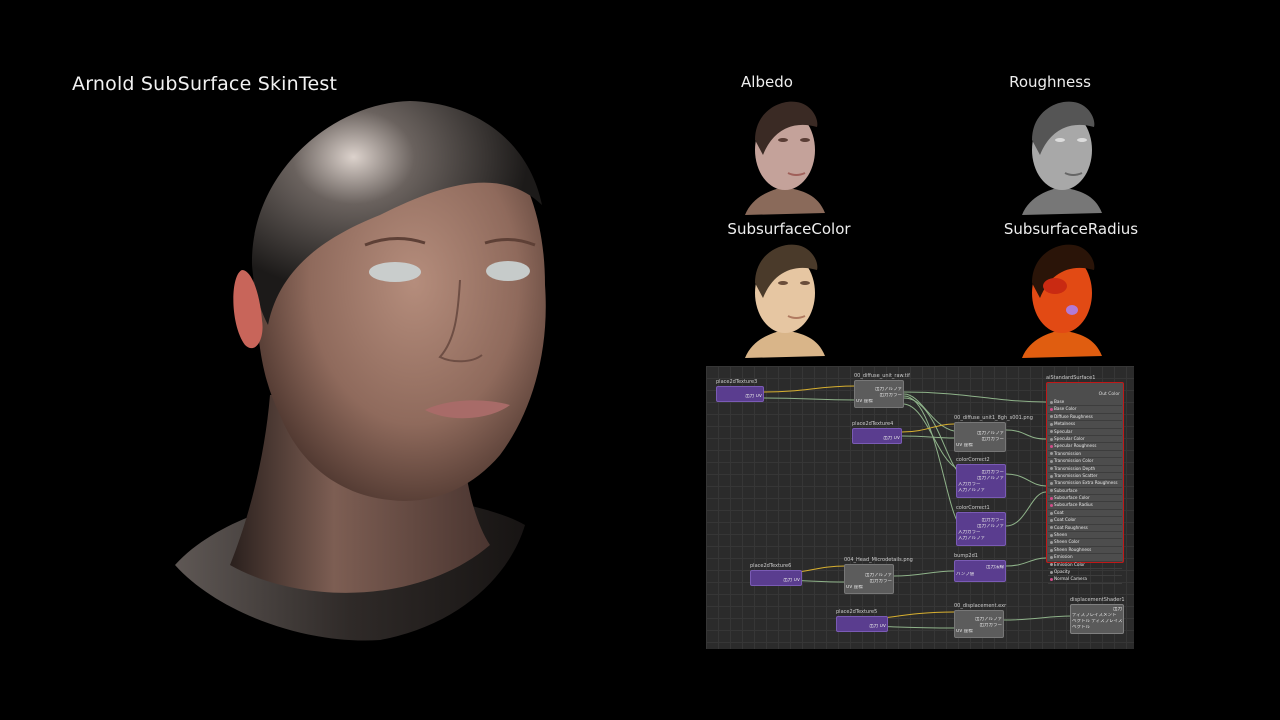 The height and width of the screenshot is (720, 1280). Describe the element at coordinates (1109, 394) in the screenshot. I see `shader-header: Out Color` at that location.